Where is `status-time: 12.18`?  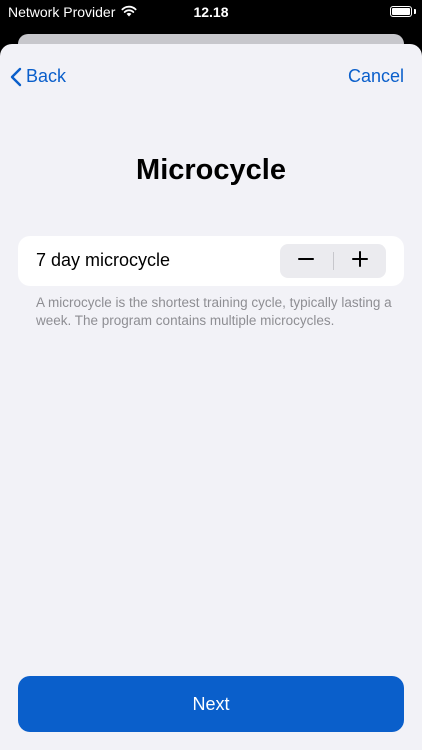
status-time: 12.18 is located at coordinates (211, 12).